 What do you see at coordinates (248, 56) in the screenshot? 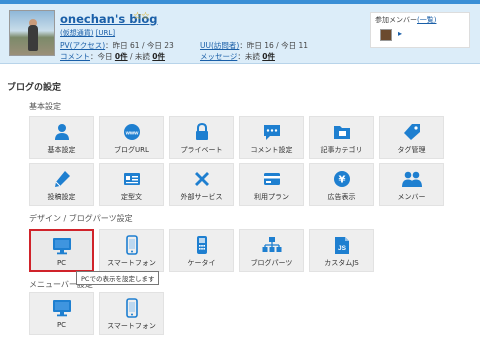
I see `message-prefix: ：未読` at bounding box center [248, 56].